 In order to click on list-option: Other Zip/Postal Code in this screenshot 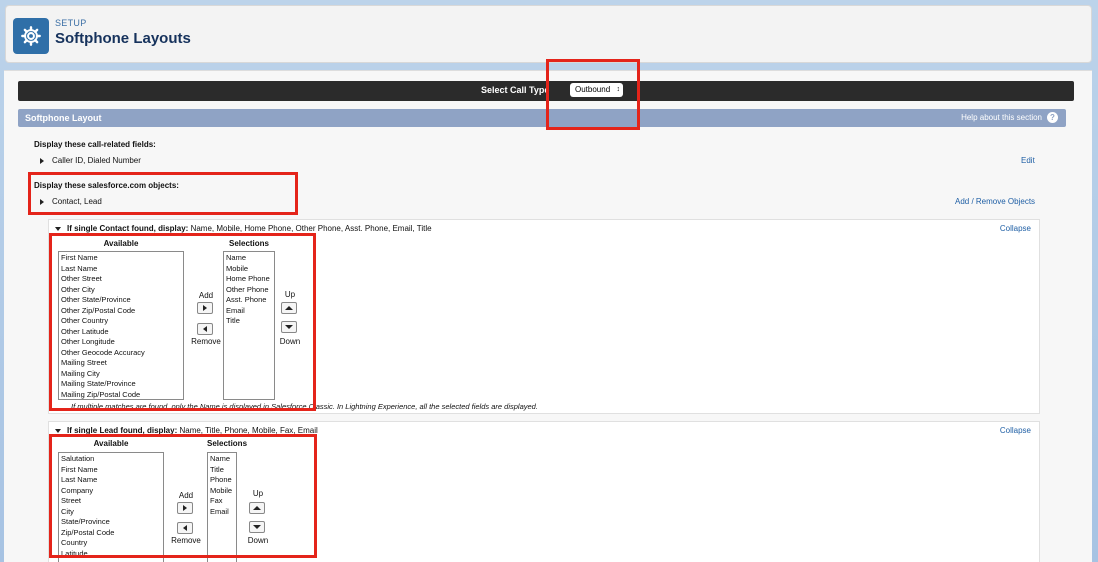, I will do `click(121, 311)`.